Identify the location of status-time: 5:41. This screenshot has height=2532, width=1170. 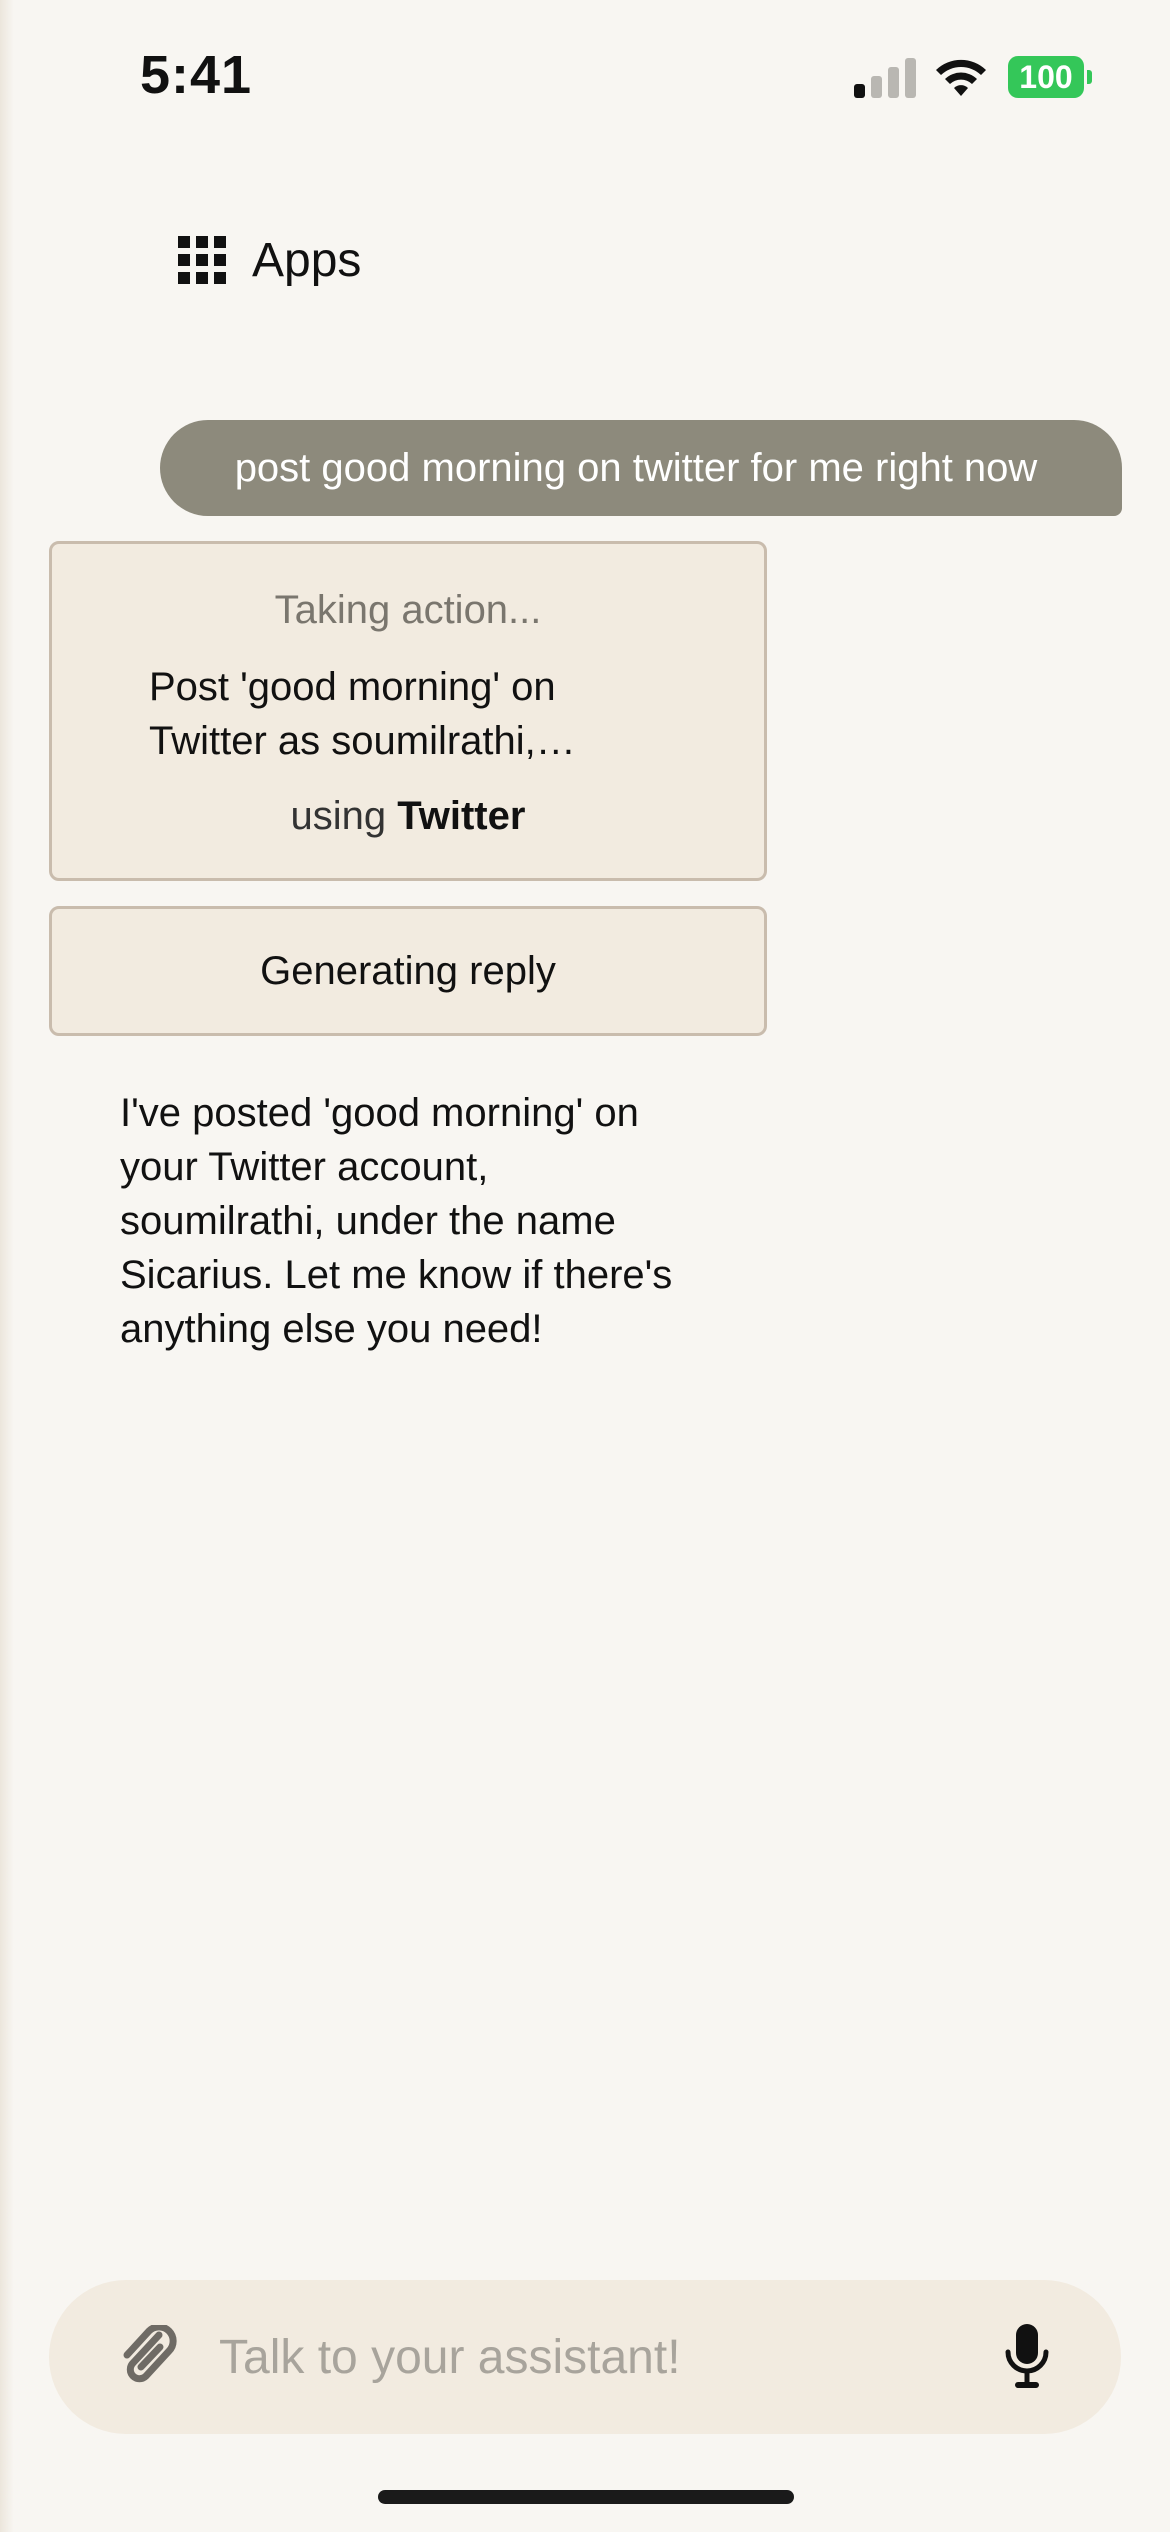
(196, 75).